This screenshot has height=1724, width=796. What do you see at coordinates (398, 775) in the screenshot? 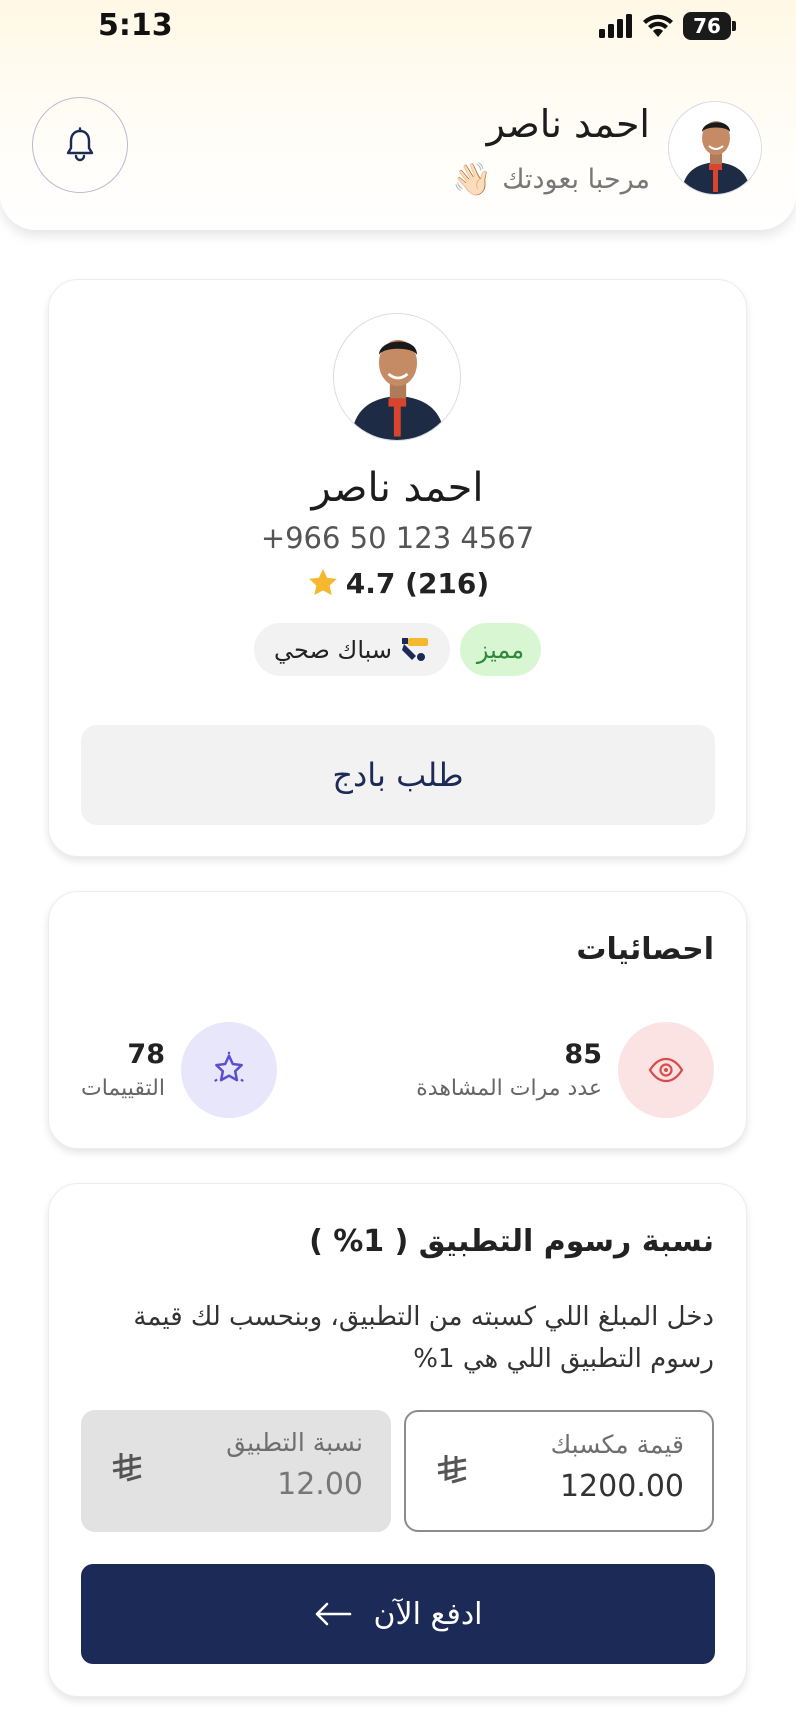
I see `request-badge-button: طلب بادج` at bounding box center [398, 775].